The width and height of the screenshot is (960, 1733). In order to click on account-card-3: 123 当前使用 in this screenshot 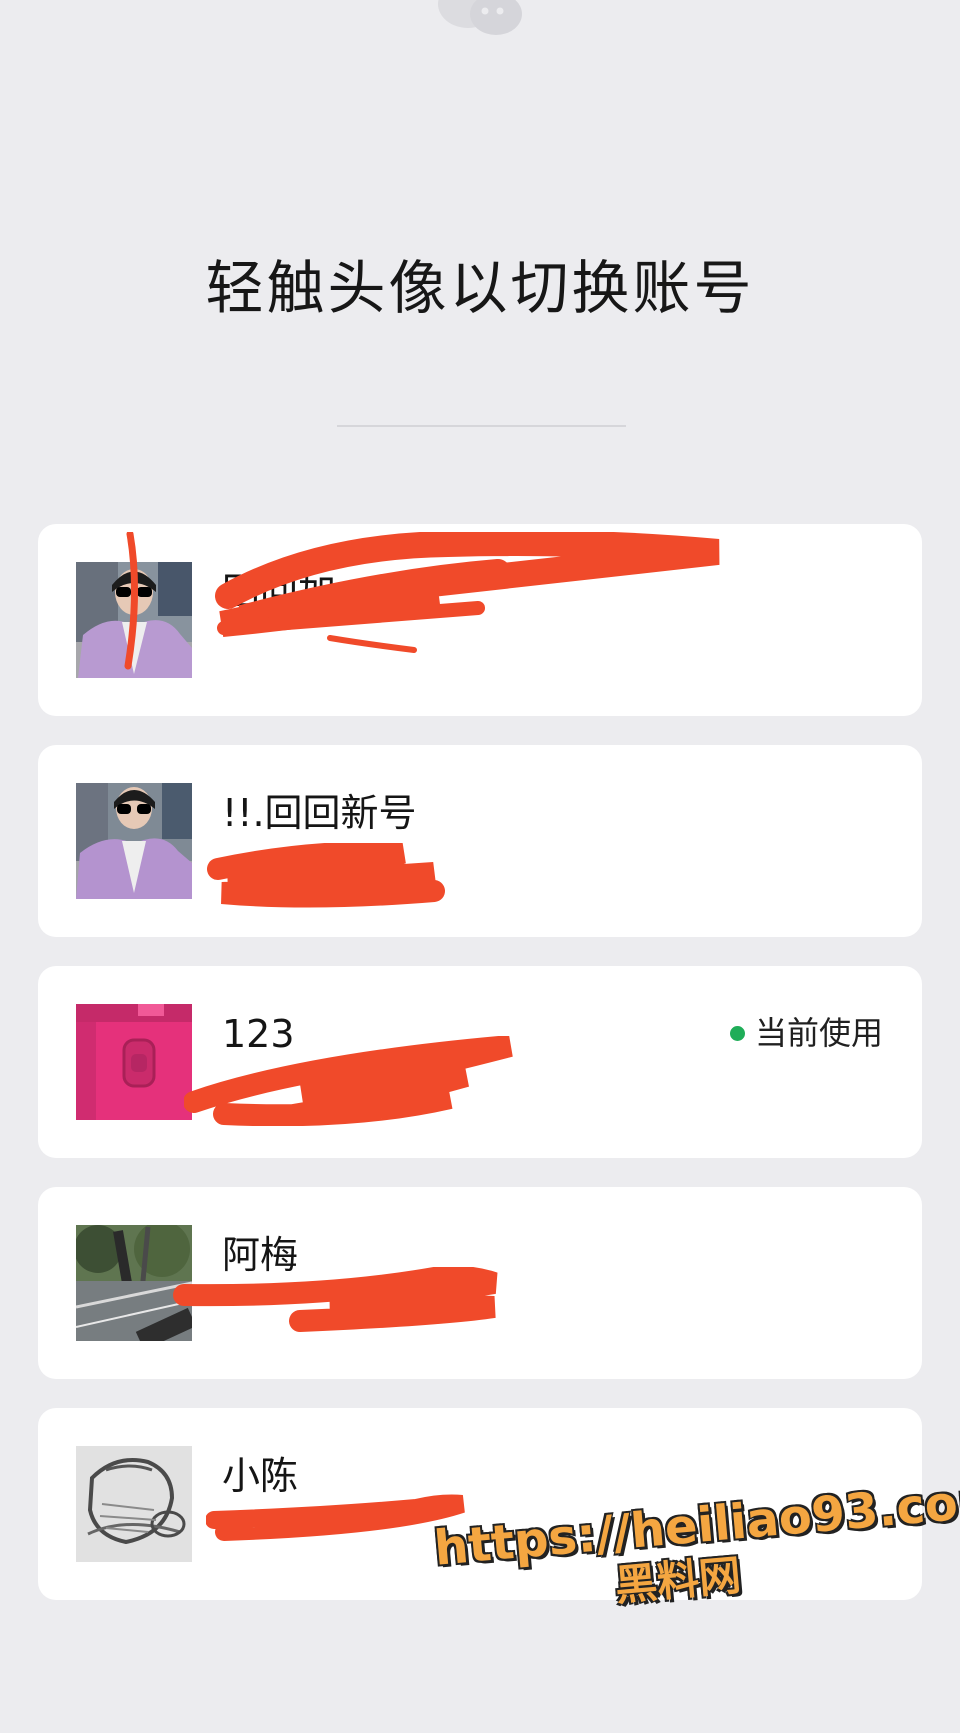, I will do `click(480, 1062)`.